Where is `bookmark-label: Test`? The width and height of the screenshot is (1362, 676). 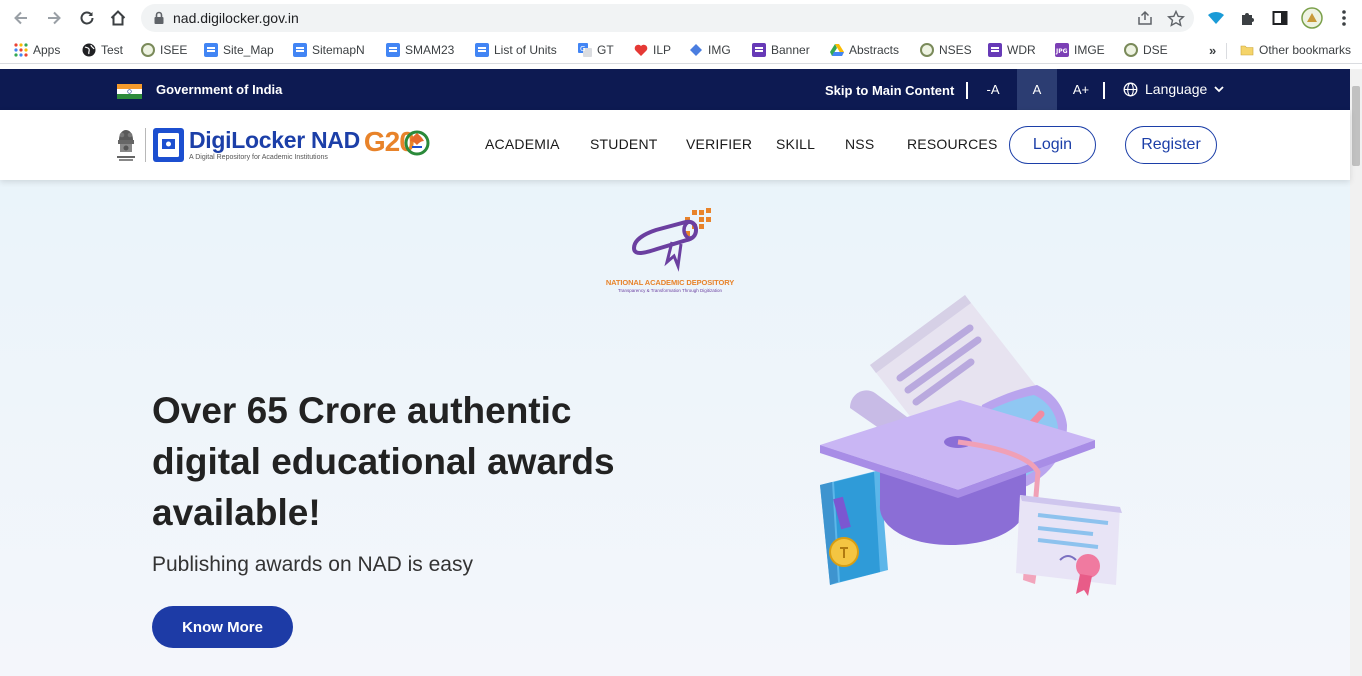
bookmark-label: Test is located at coordinates (112, 50).